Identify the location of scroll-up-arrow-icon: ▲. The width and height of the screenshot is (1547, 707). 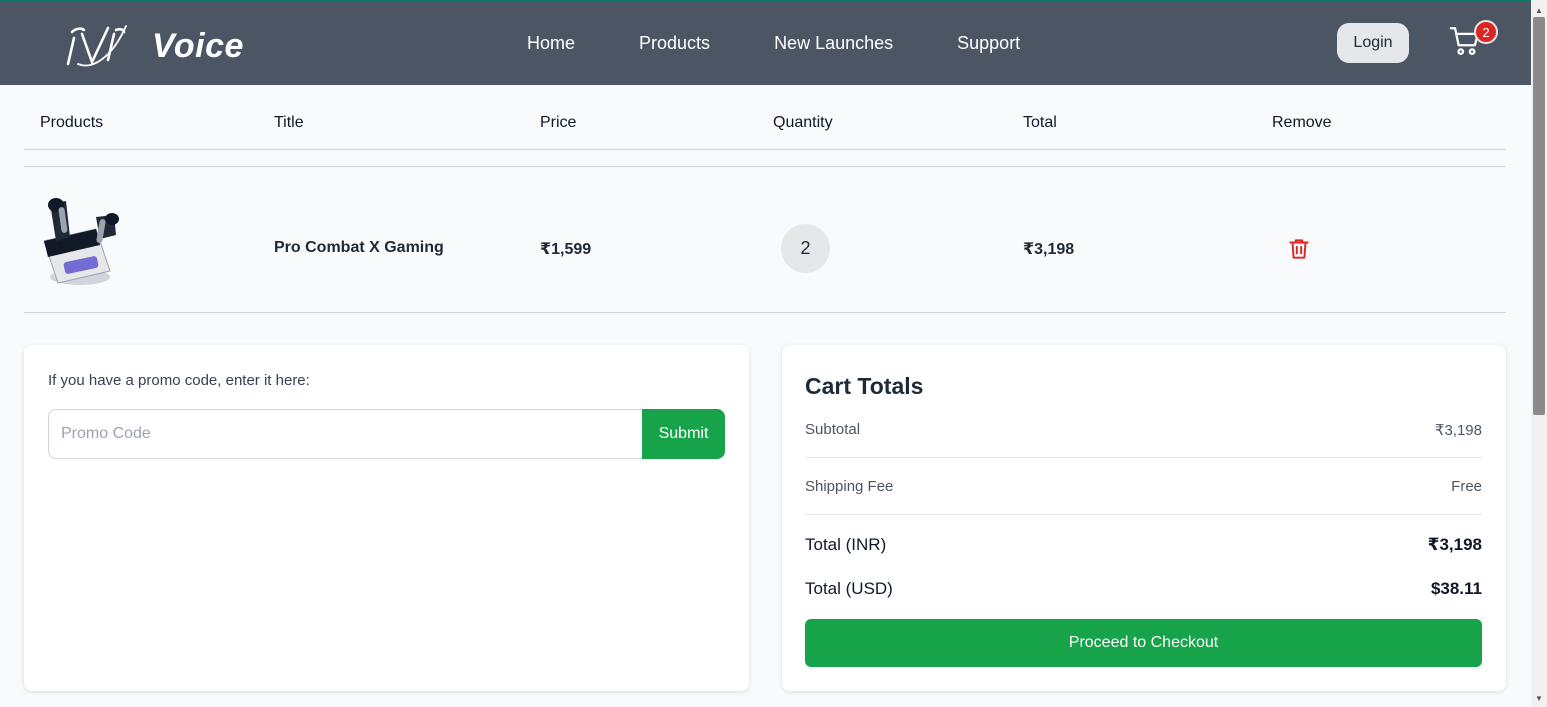
(1539, 10).